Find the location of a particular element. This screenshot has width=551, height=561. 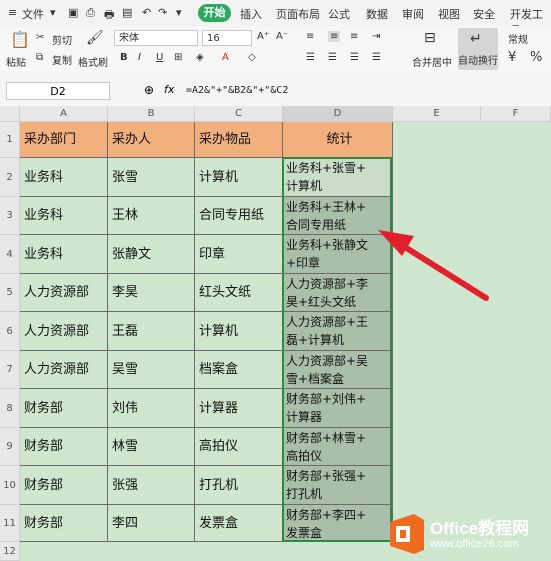

watermark: Office教程网 www.office26.com is located at coordinates (466, 533).